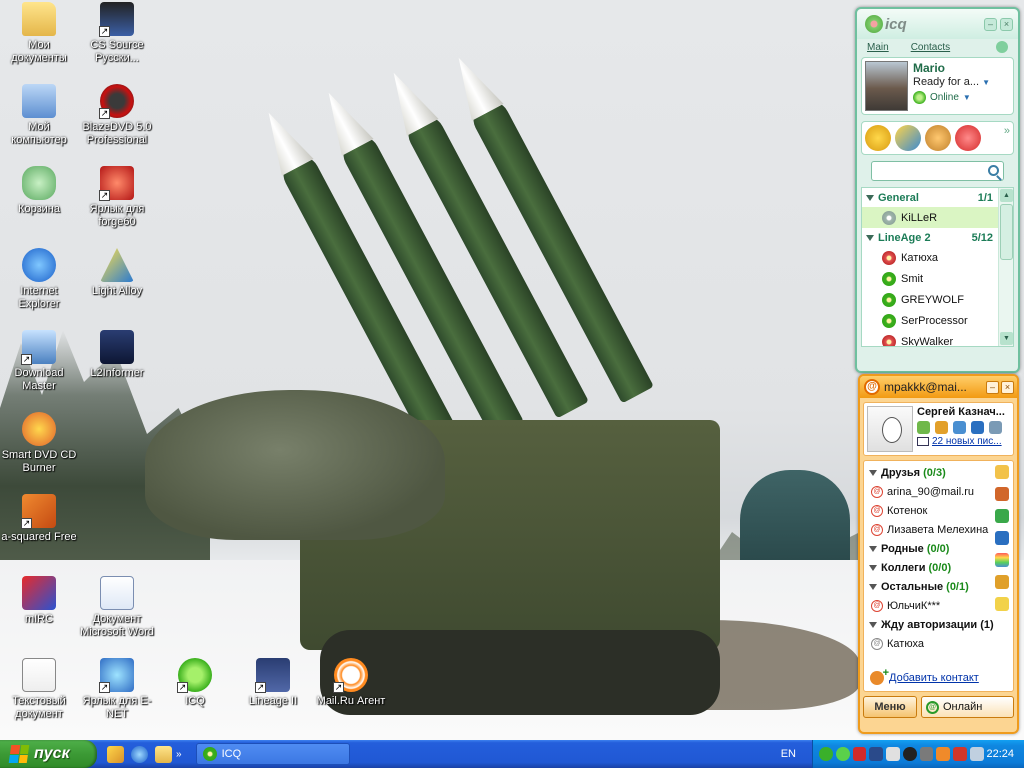  Describe the element at coordinates (115, 754) in the screenshot. I see `show-desktop-icon` at that location.